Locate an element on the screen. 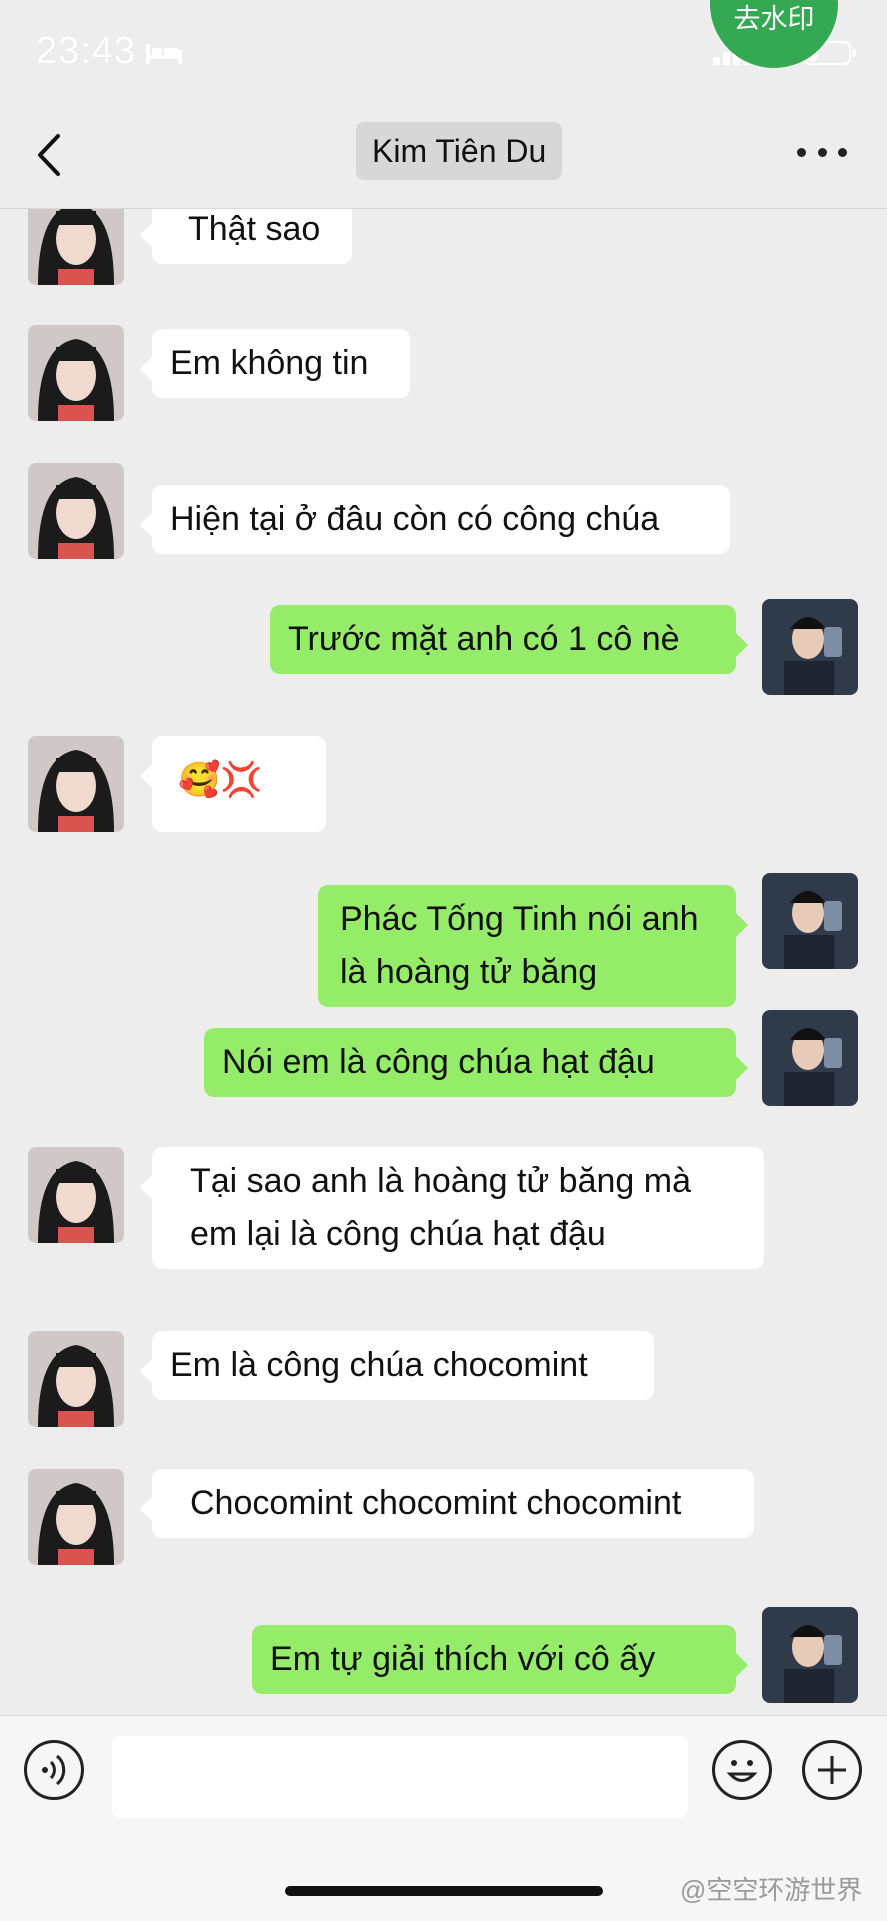 Image resolution: width=887 pixels, height=1921 pixels. message-line: là hoàng tử băng is located at coordinates (469, 972).